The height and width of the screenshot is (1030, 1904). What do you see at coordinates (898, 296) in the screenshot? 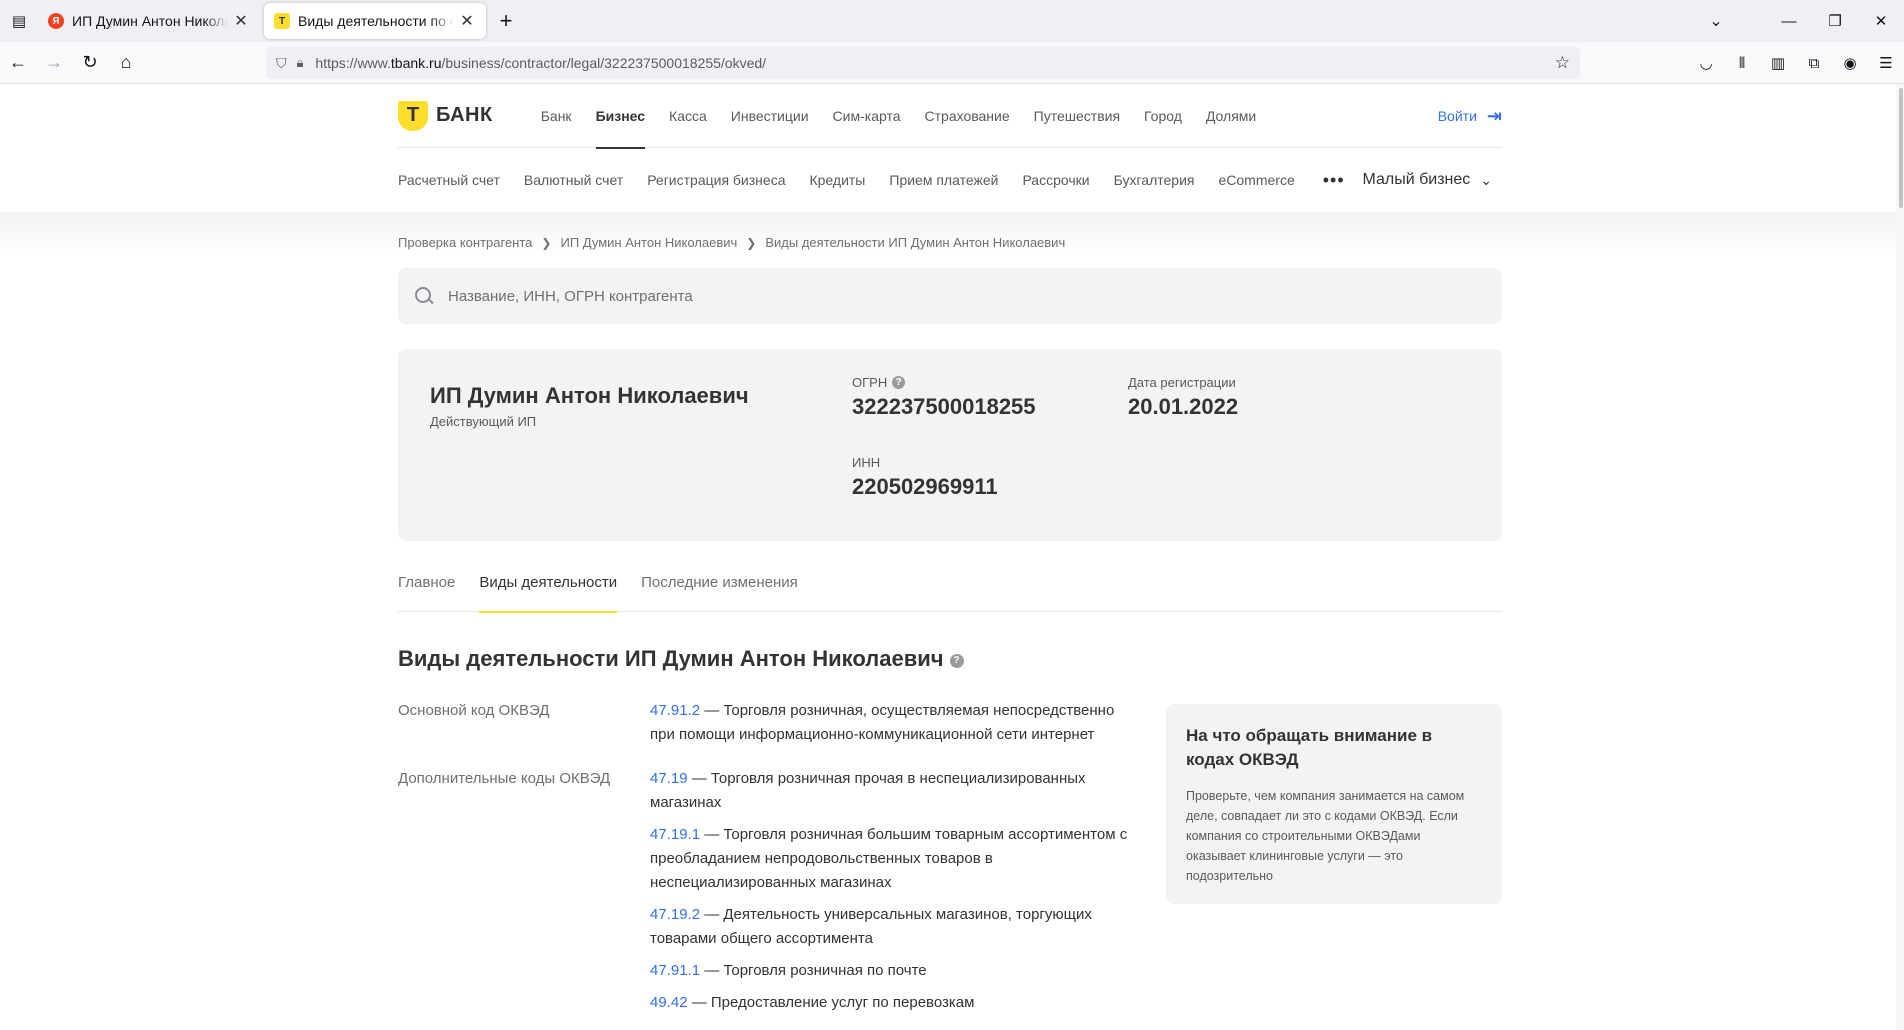
I see `search-input` at bounding box center [898, 296].